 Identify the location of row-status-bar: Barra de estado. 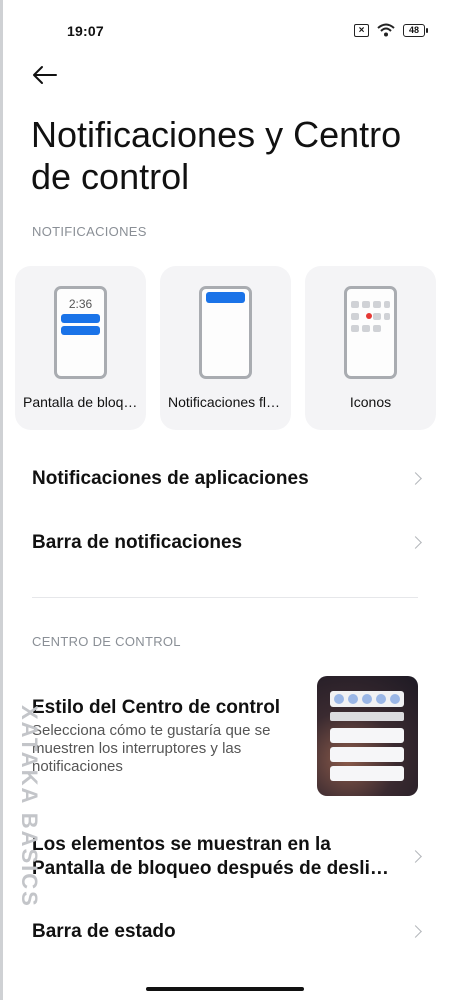
(225, 932).